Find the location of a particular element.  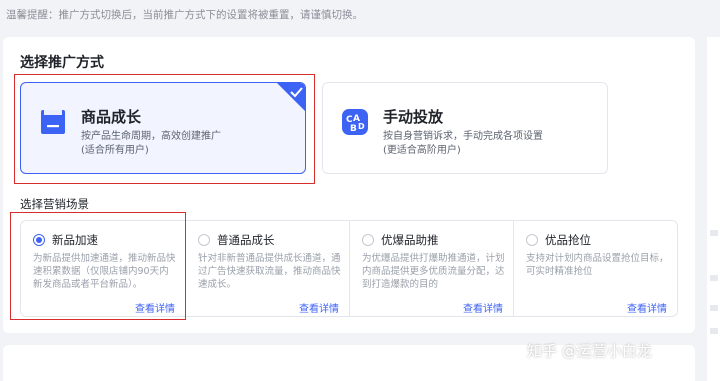

svg-text: D is located at coordinates (361, 126).